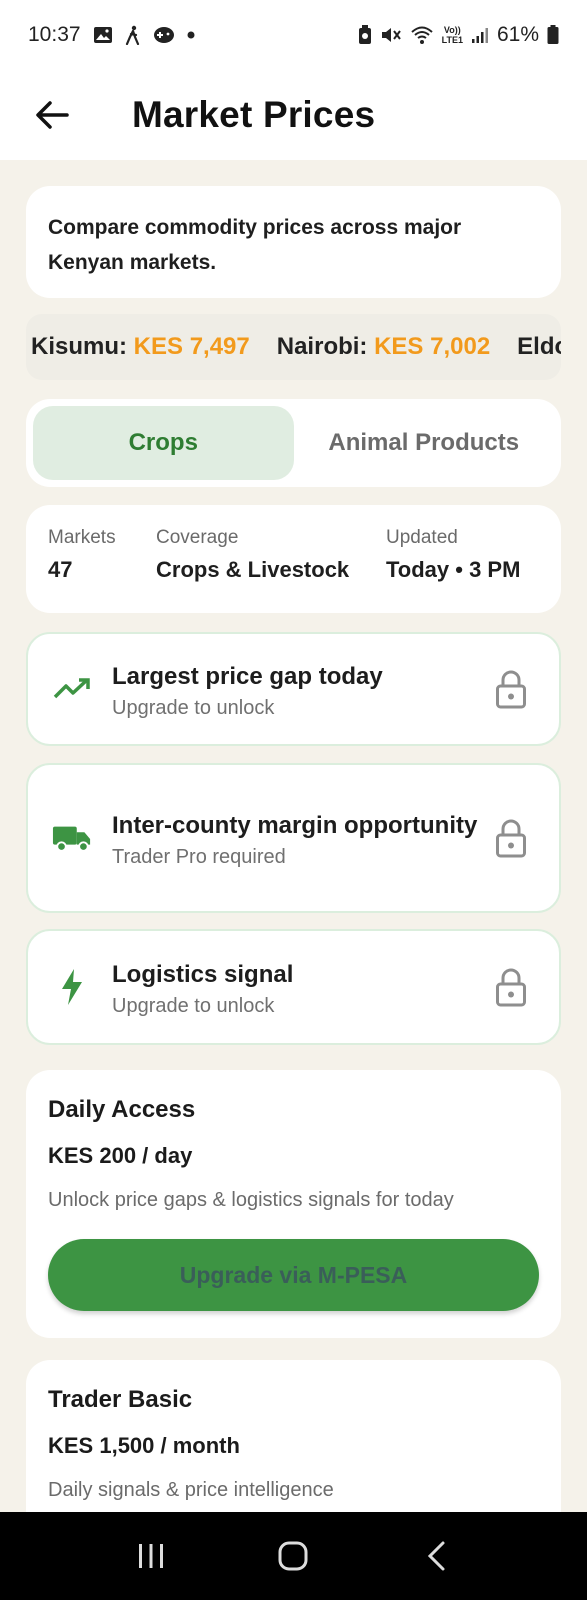 The width and height of the screenshot is (587, 1600). I want to click on ticker-item: Nairobi: KES 7,002, so click(383, 347).